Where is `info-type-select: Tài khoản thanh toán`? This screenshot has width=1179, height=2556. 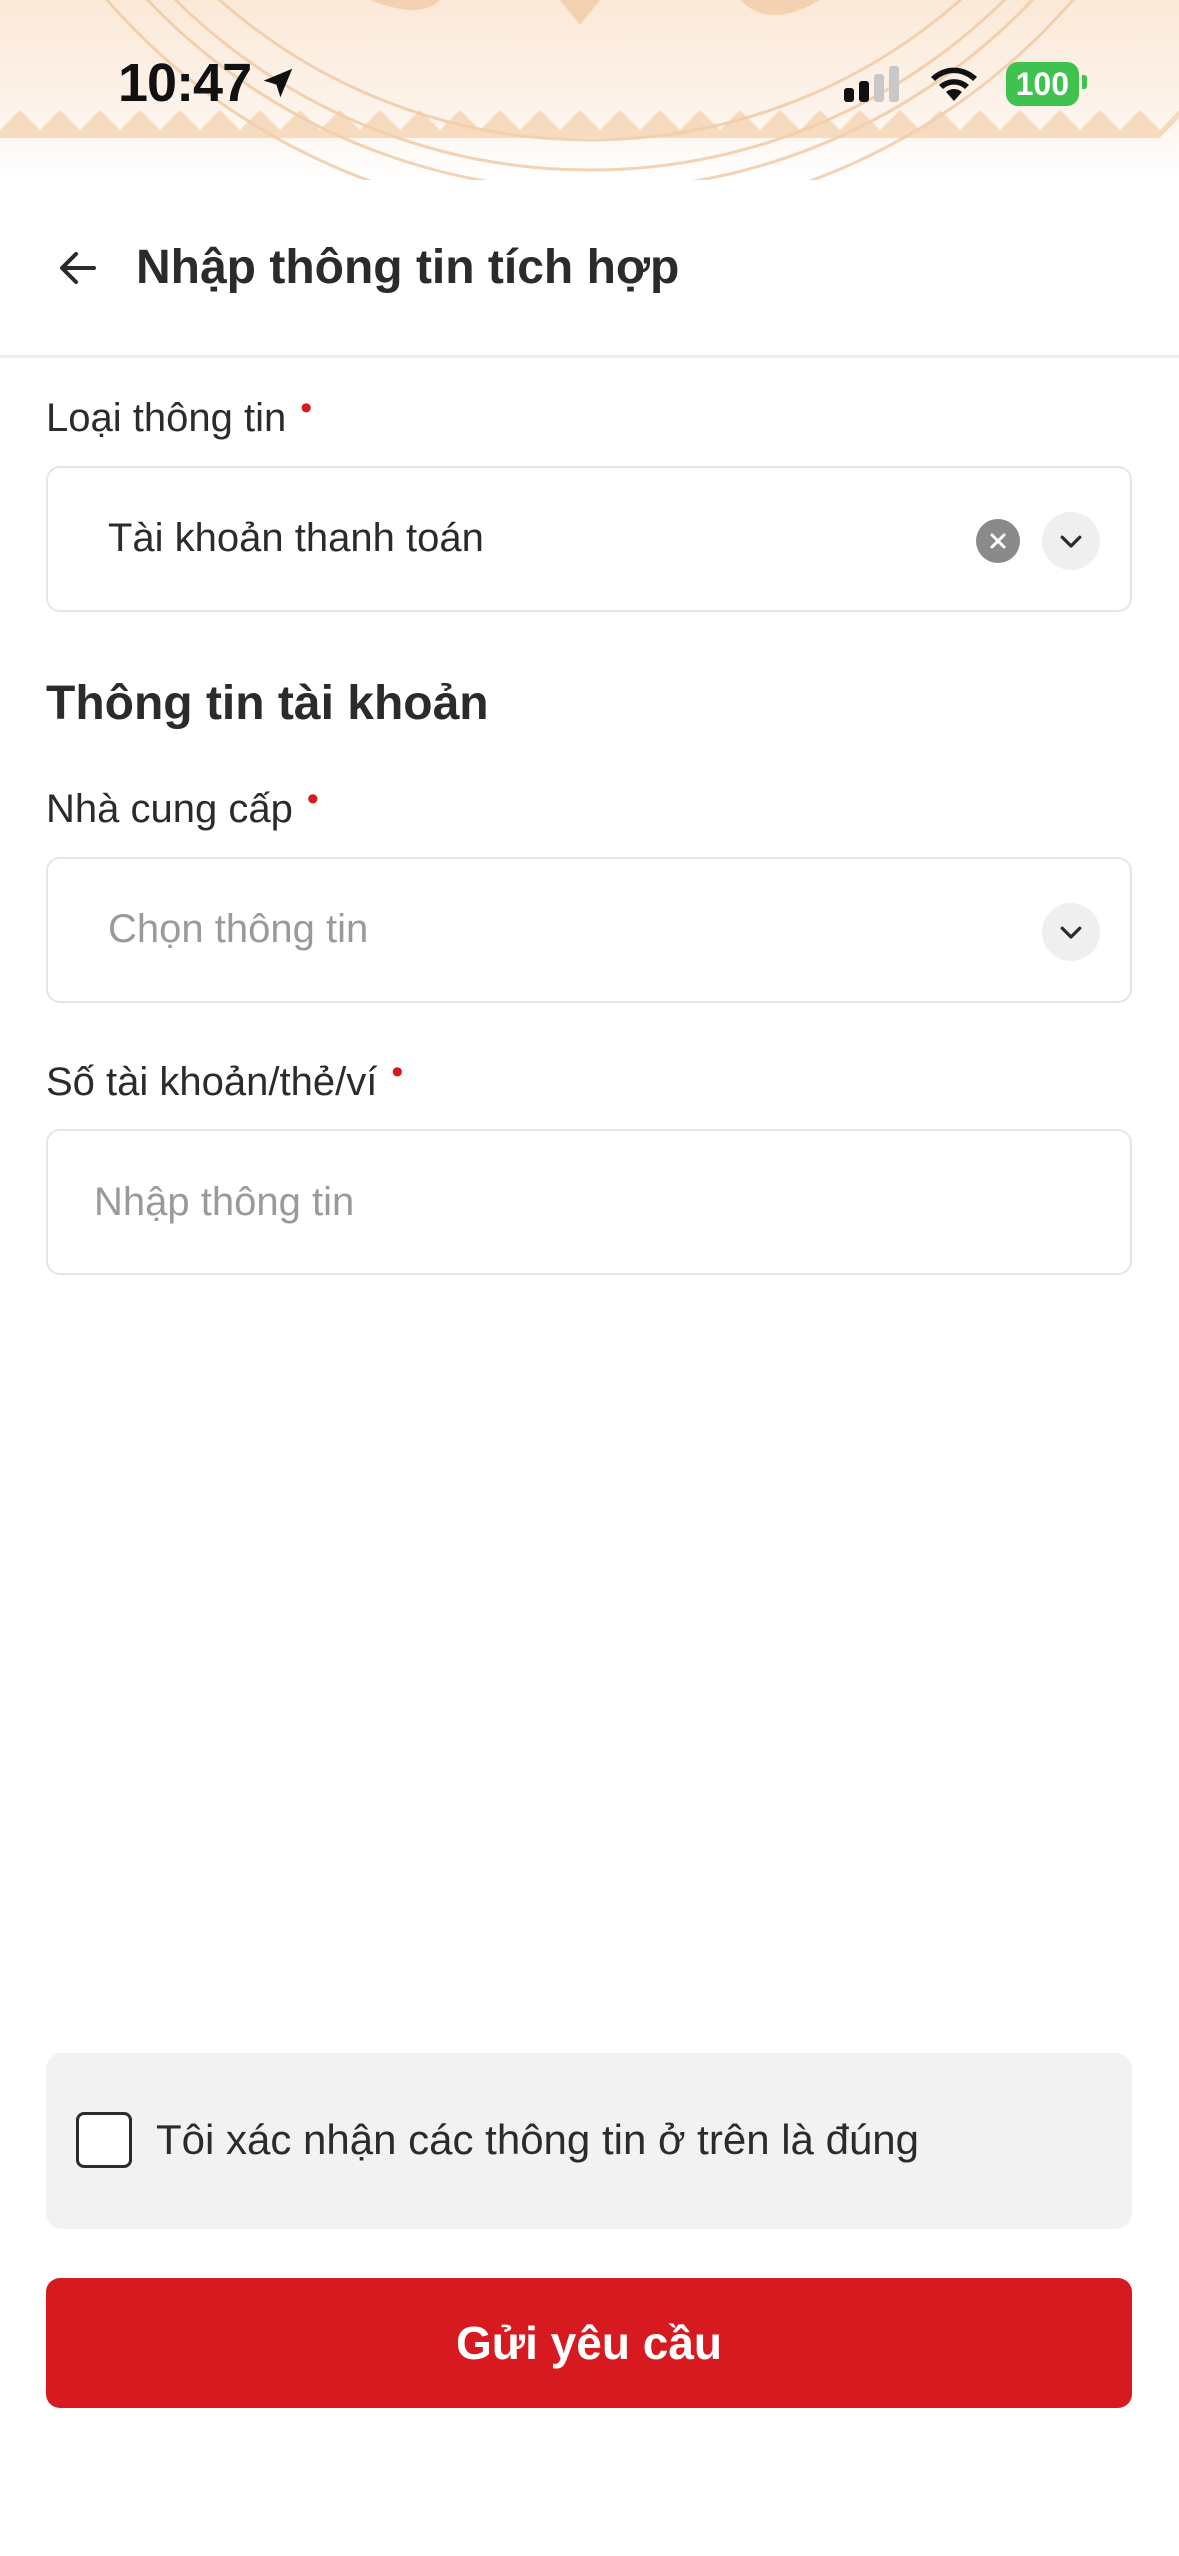 info-type-select: Tài khoản thanh toán is located at coordinates (589, 539).